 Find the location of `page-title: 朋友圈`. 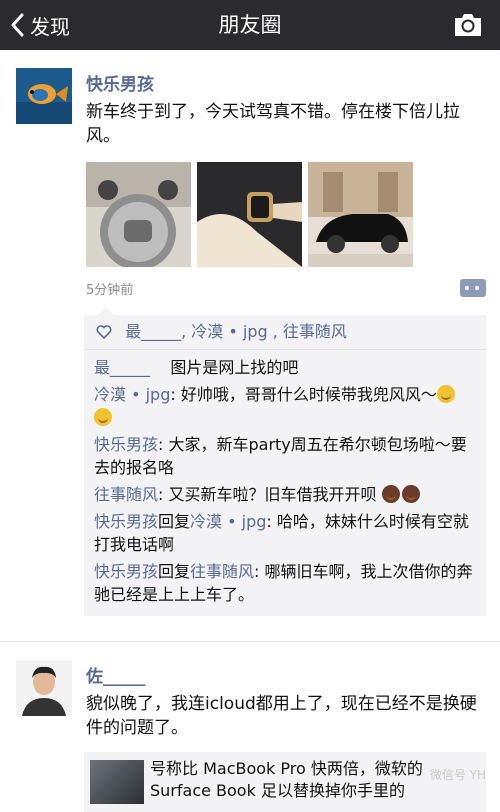

page-title: 朋友圈 is located at coordinates (250, 25).